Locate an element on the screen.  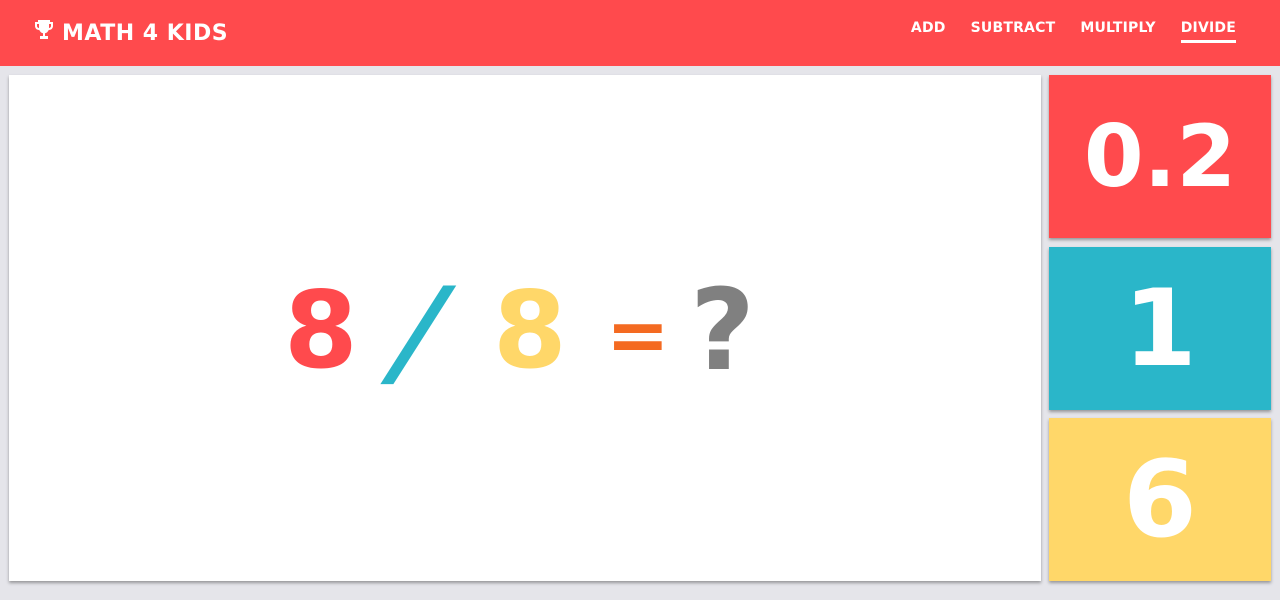
answer-option-2: 1 is located at coordinates (1160, 328).